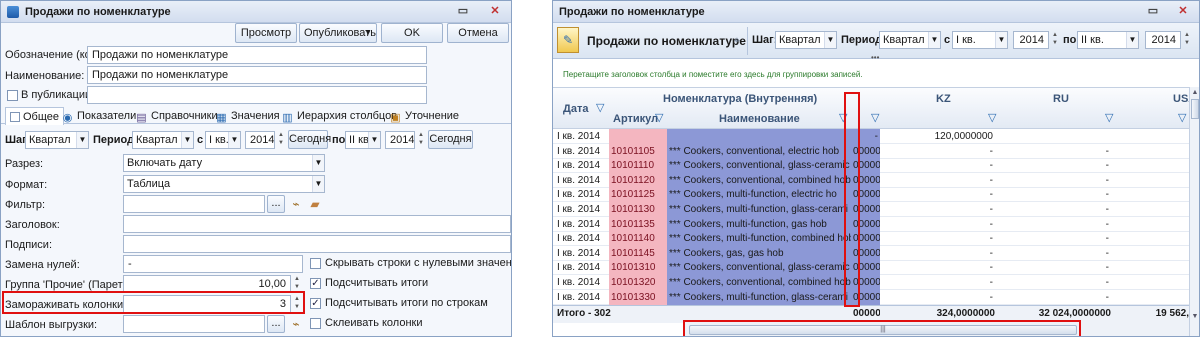  What do you see at coordinates (638, 209) in the screenshot?
I see `cell-article: 10101130` at bounding box center [638, 209].